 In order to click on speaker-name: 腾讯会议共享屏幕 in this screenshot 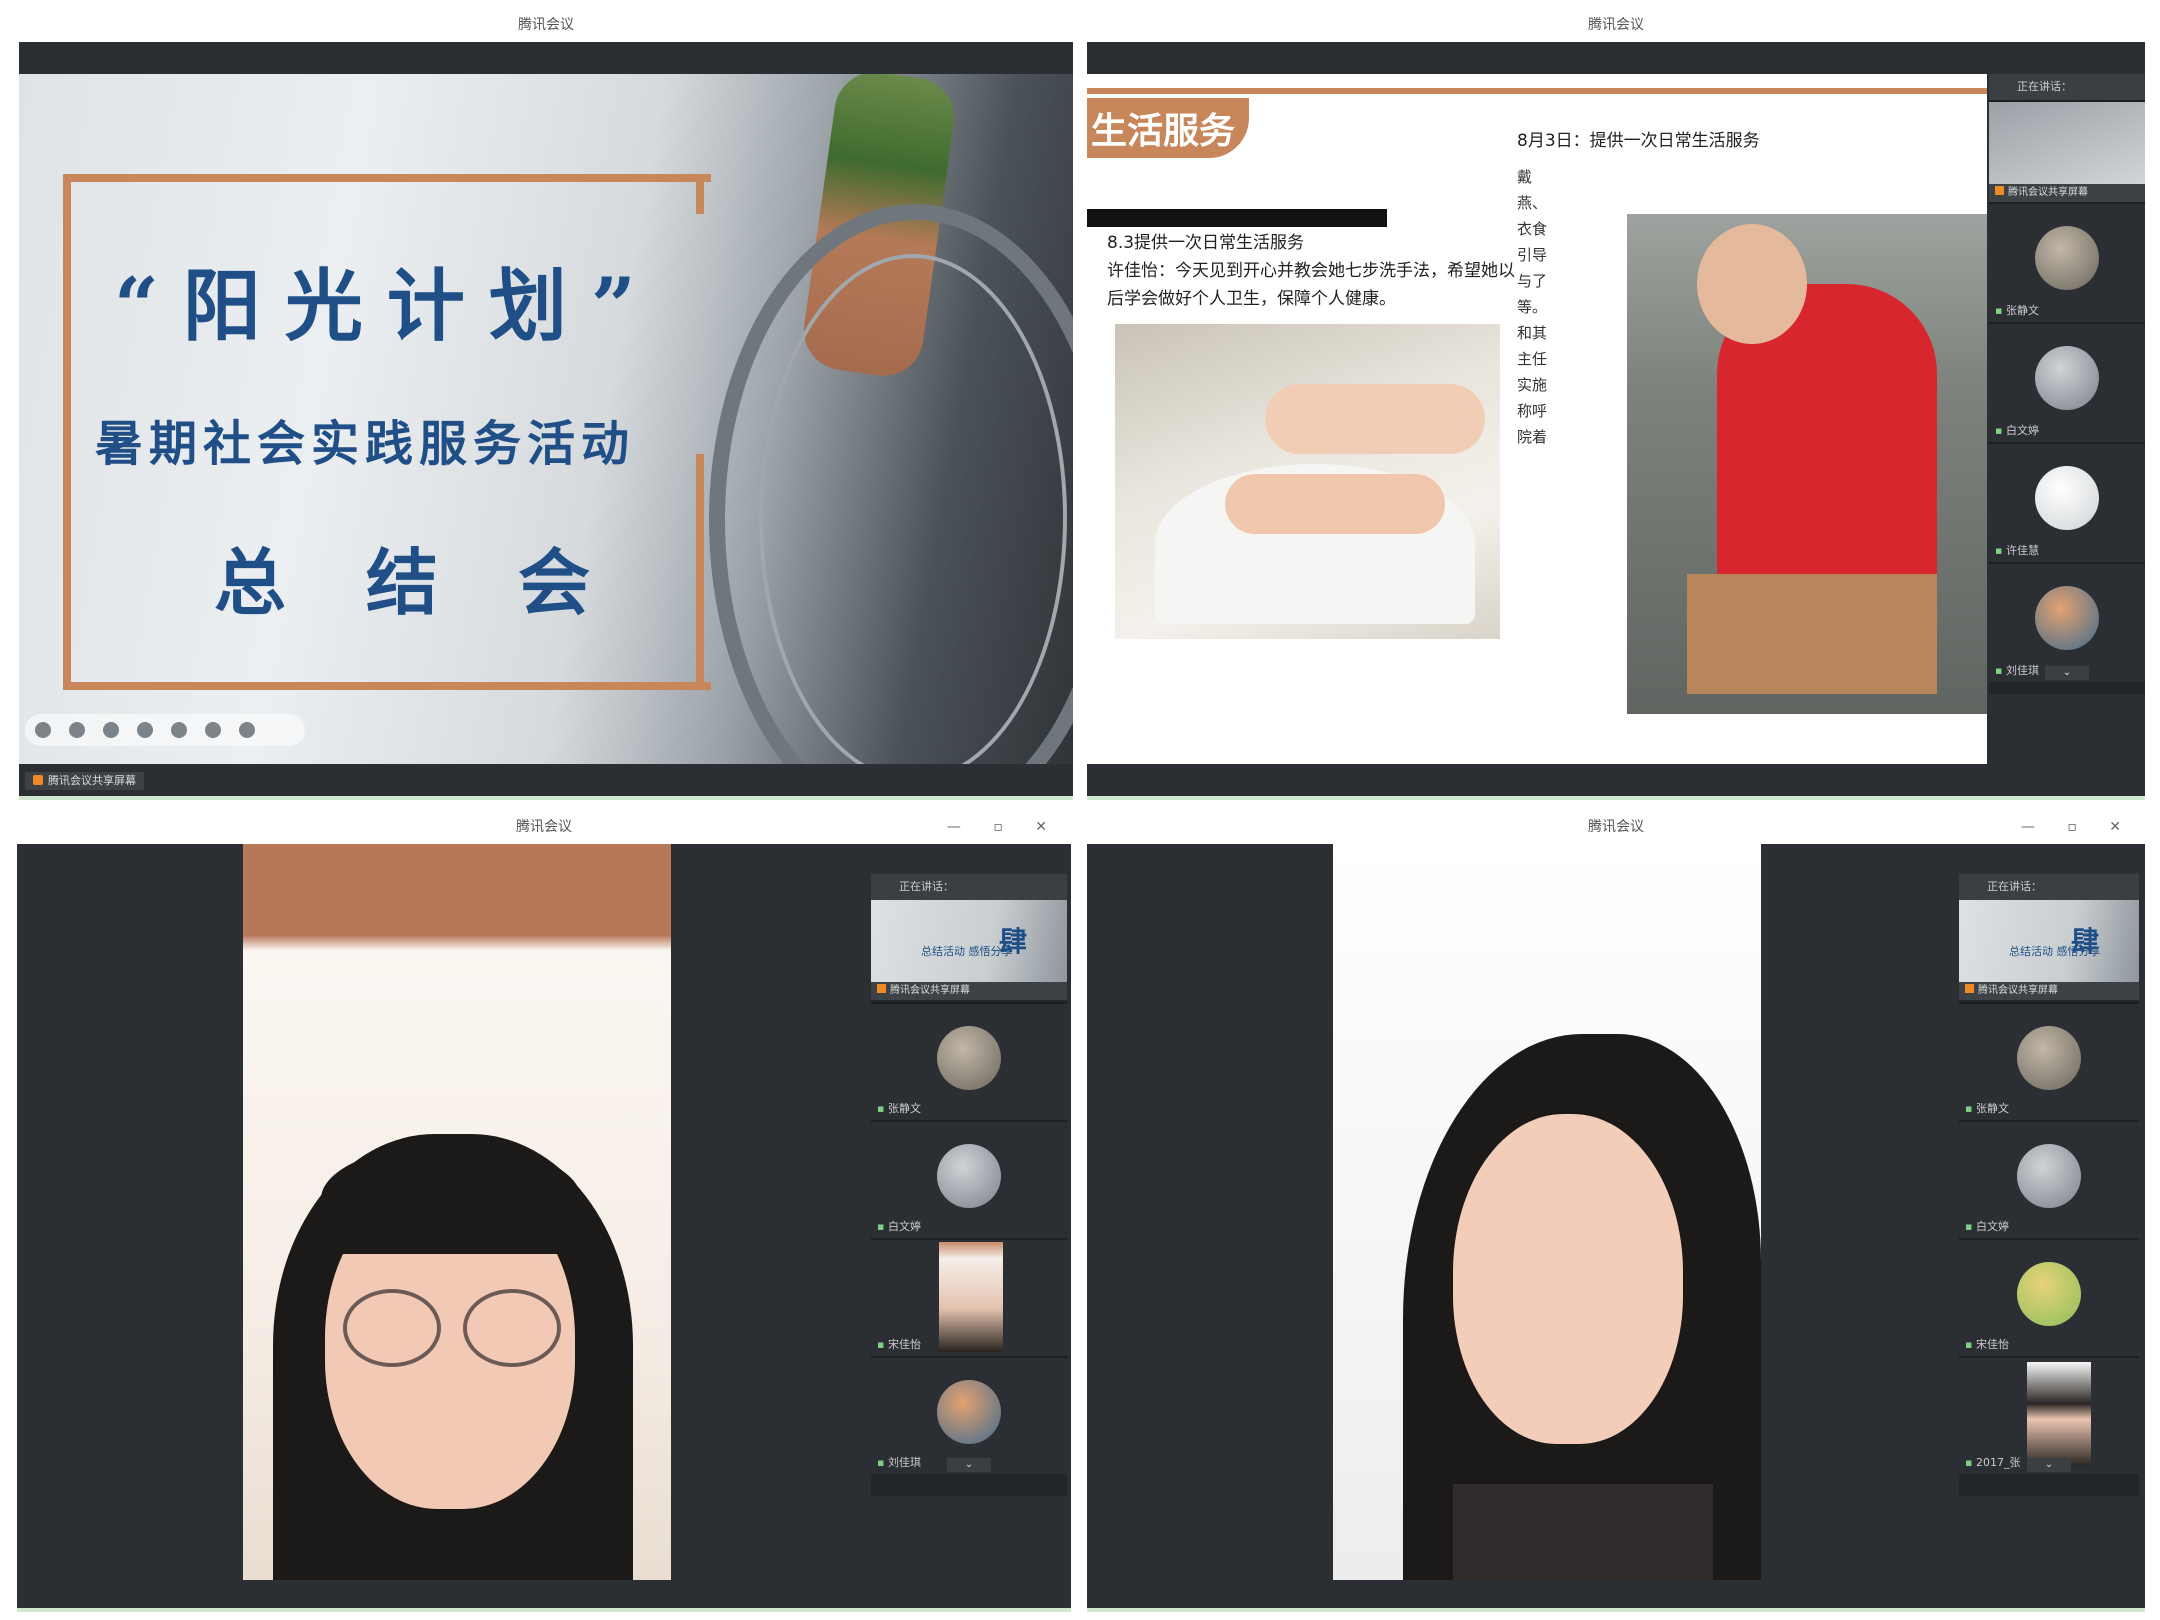, I will do `click(92, 780)`.